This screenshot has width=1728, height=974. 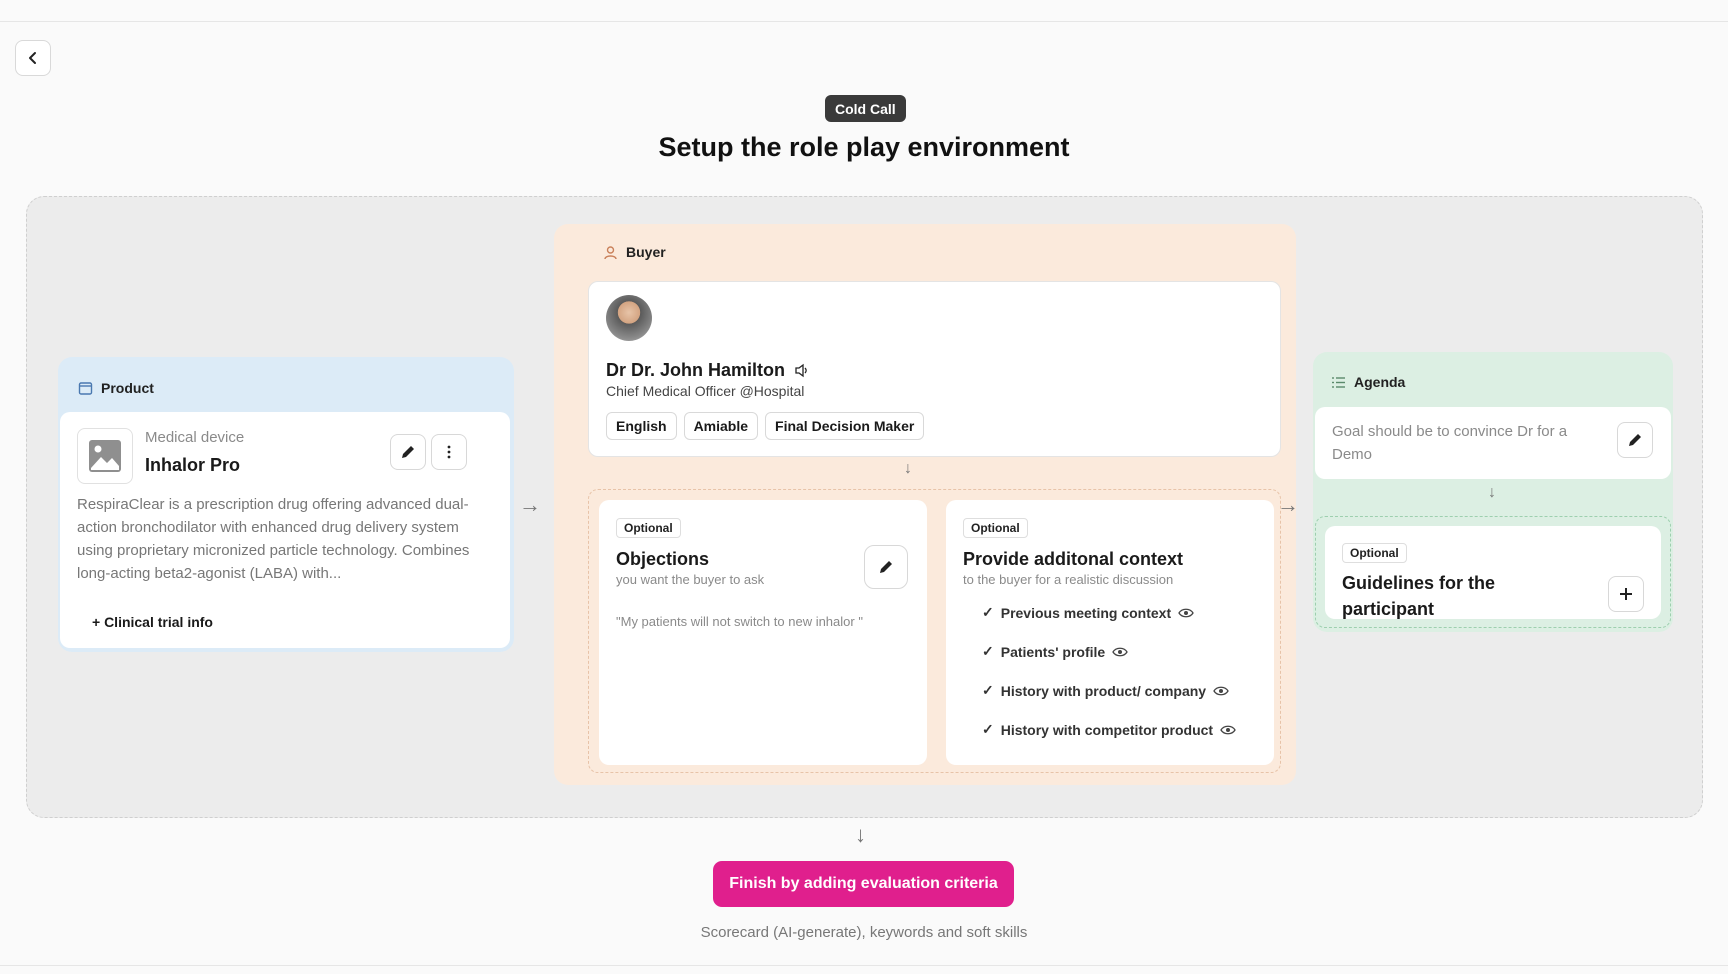 What do you see at coordinates (127, 388) in the screenshot?
I see `product-section-label: Product` at bounding box center [127, 388].